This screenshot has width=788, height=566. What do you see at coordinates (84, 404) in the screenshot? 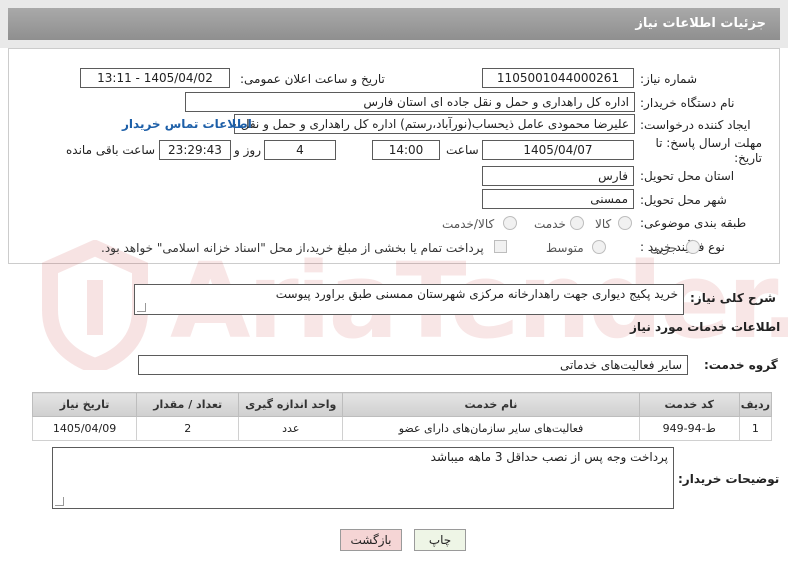
I see `col-header-need-date: تاریخ نیاز` at bounding box center [84, 404].